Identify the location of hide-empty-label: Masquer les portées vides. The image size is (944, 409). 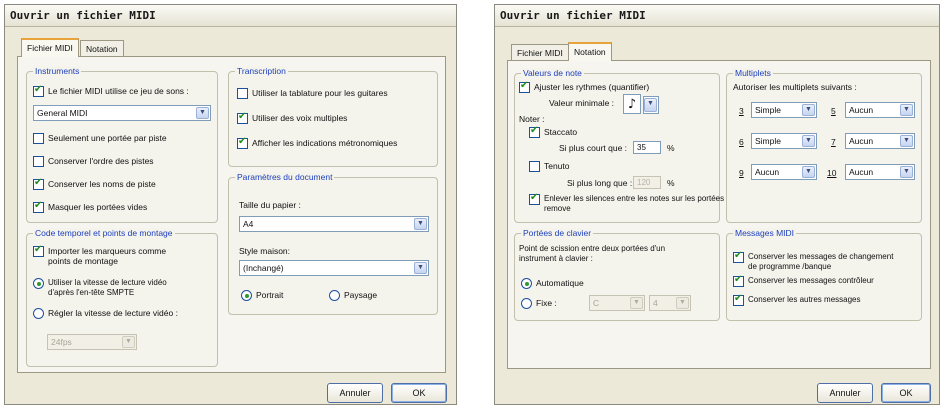
(98, 207).